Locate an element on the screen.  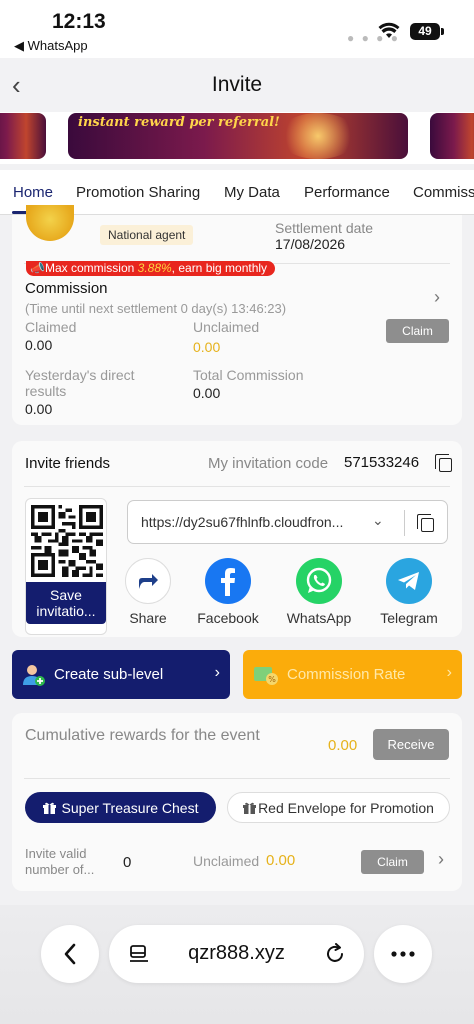
telegram-icon is located at coordinates (409, 581).